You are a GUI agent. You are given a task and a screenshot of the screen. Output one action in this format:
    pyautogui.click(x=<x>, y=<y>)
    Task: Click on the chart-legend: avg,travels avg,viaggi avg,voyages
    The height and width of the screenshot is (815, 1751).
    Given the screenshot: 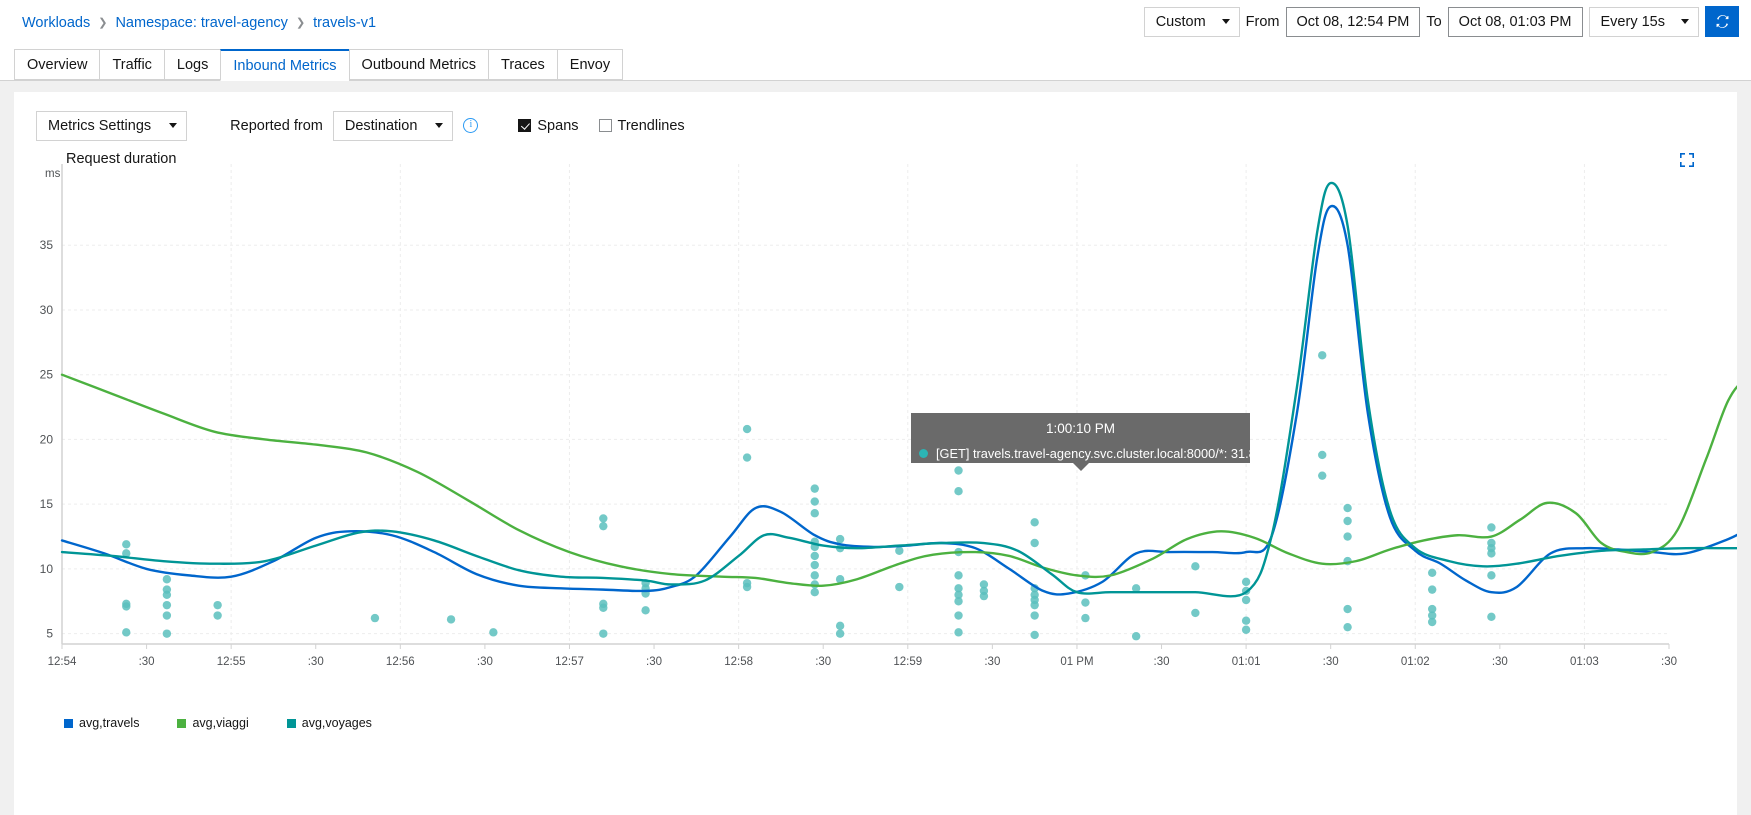 What is the action you would take?
    pyautogui.click(x=237, y=723)
    